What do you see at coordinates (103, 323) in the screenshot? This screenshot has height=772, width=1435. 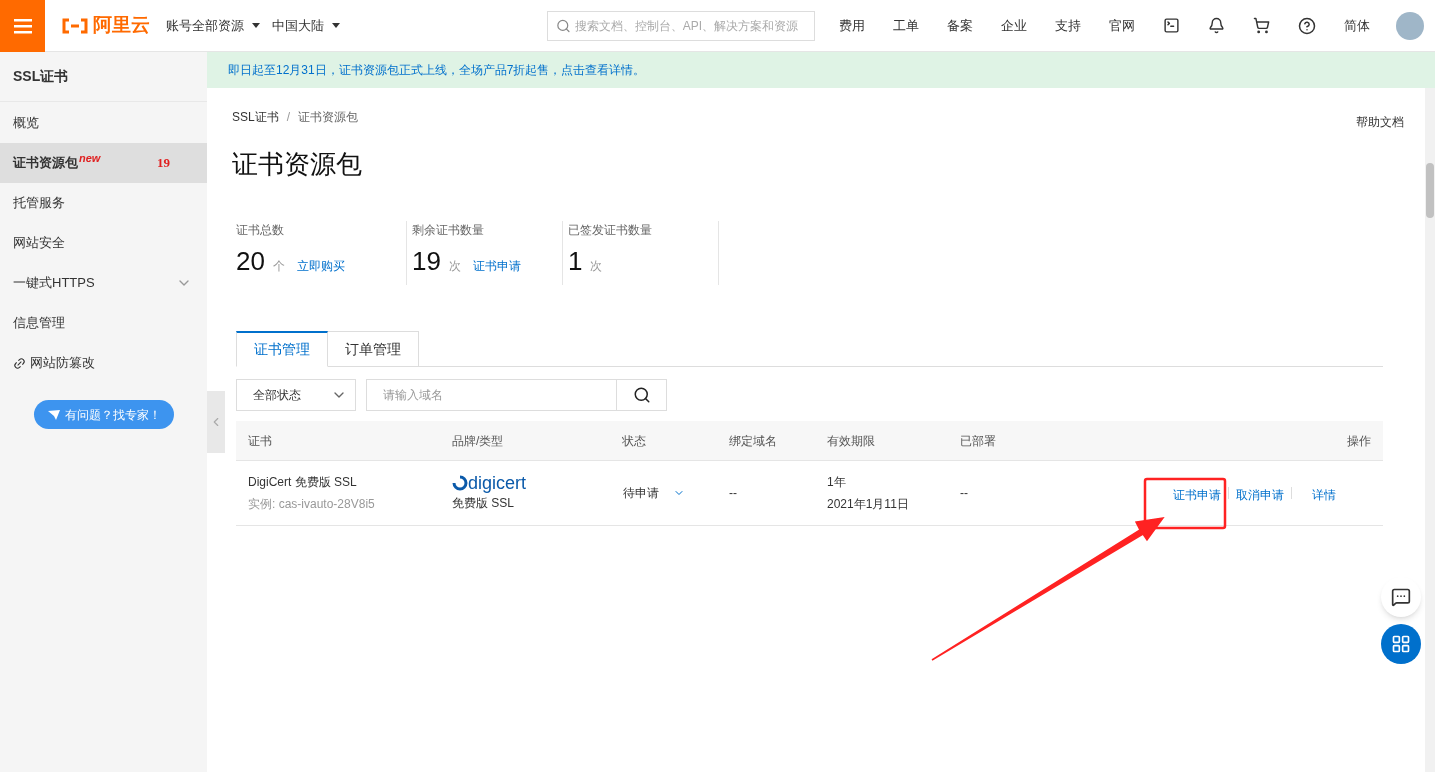 I see `sidebar-item: 信息管理` at bounding box center [103, 323].